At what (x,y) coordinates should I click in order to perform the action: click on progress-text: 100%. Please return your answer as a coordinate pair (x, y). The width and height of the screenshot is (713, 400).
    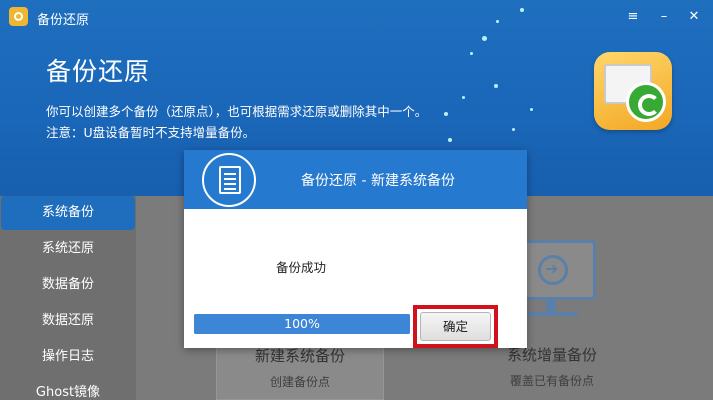
    Looking at the image, I should click on (302, 323).